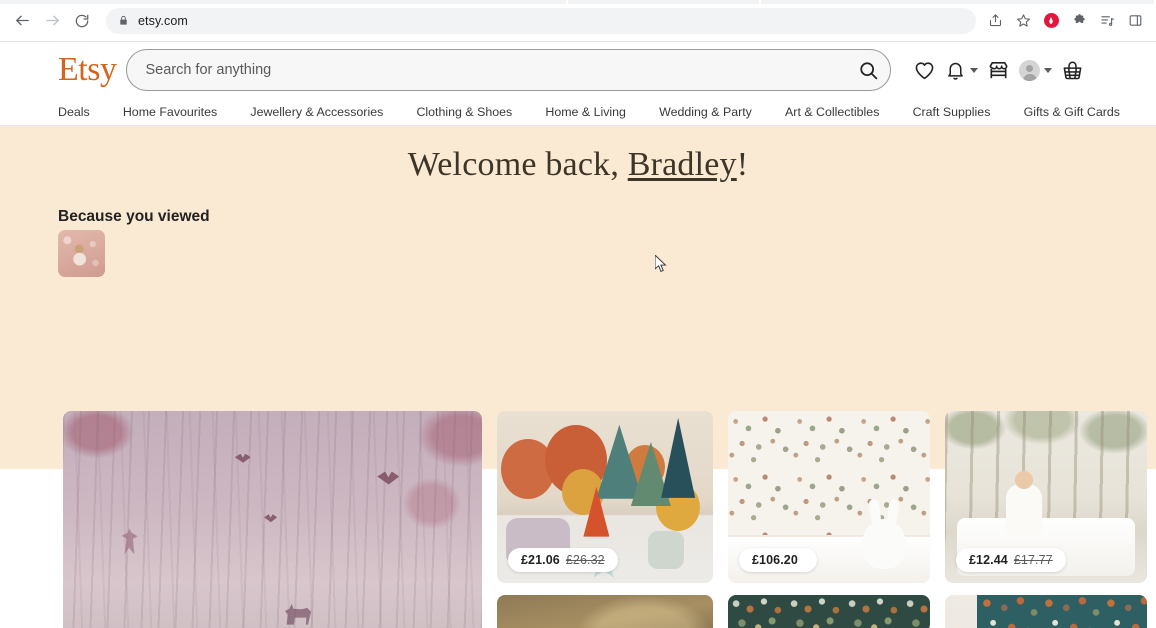 The height and width of the screenshot is (628, 1156). Describe the element at coordinates (883, 544) in the screenshot. I see `decorative-bunny-toy` at that location.